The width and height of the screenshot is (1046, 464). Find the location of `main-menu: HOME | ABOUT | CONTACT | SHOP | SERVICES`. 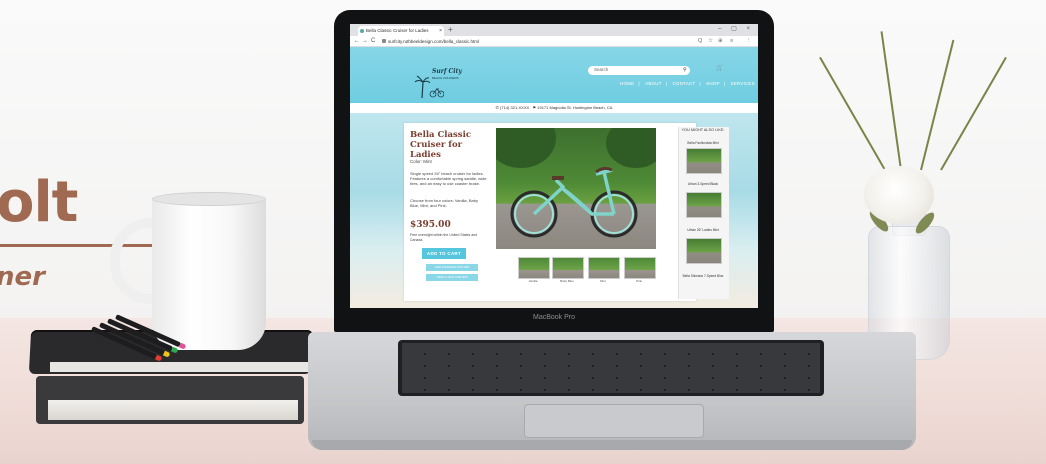

main-menu: HOME | ABOUT | CONTACT | SHOP | SERVICES is located at coordinates (687, 83).